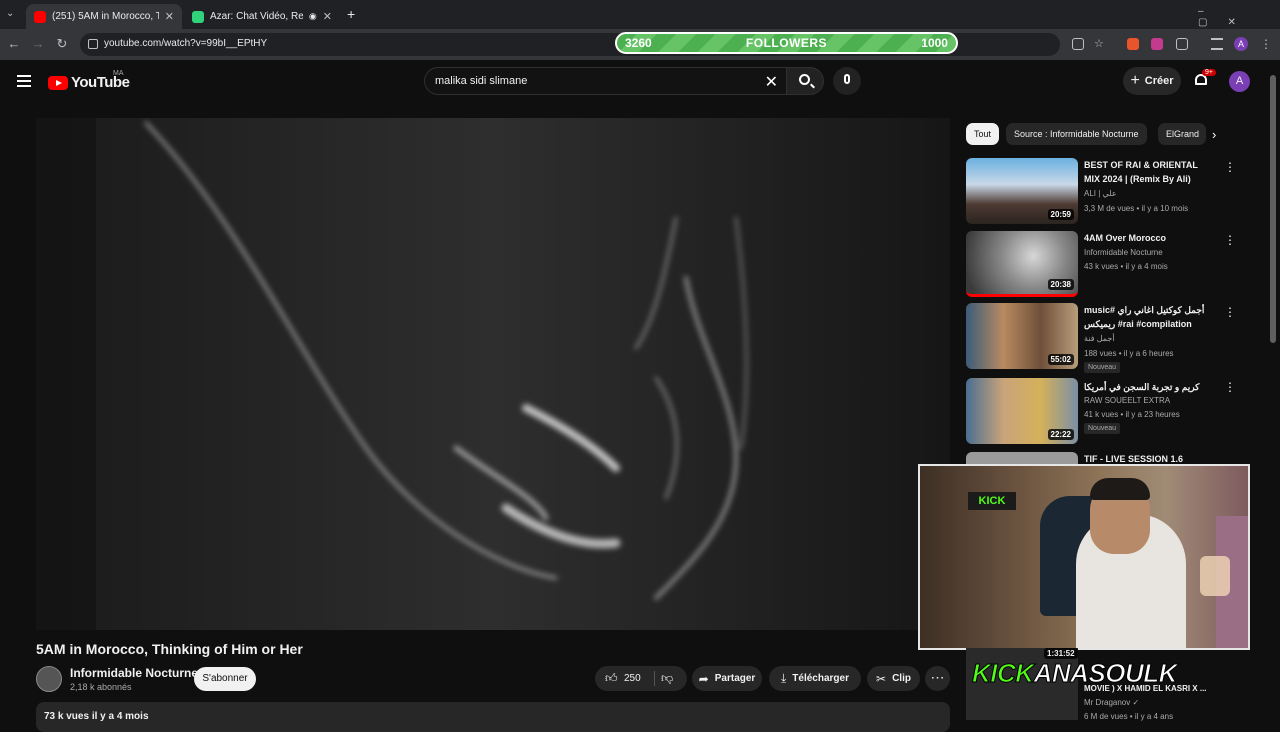  I want to click on extensions-puzzle-icon, so click(1182, 44).